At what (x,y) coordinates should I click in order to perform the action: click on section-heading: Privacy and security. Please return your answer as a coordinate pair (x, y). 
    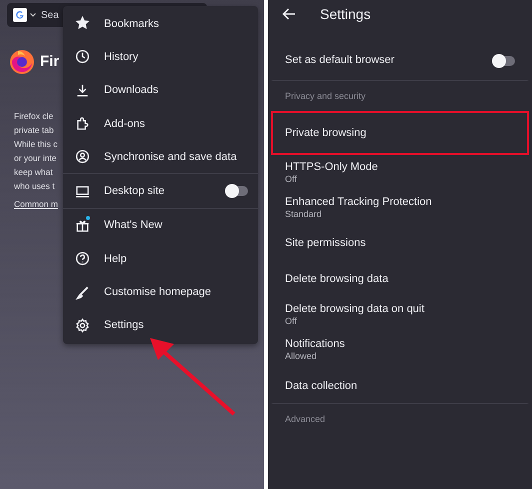
    Looking at the image, I should click on (325, 96).